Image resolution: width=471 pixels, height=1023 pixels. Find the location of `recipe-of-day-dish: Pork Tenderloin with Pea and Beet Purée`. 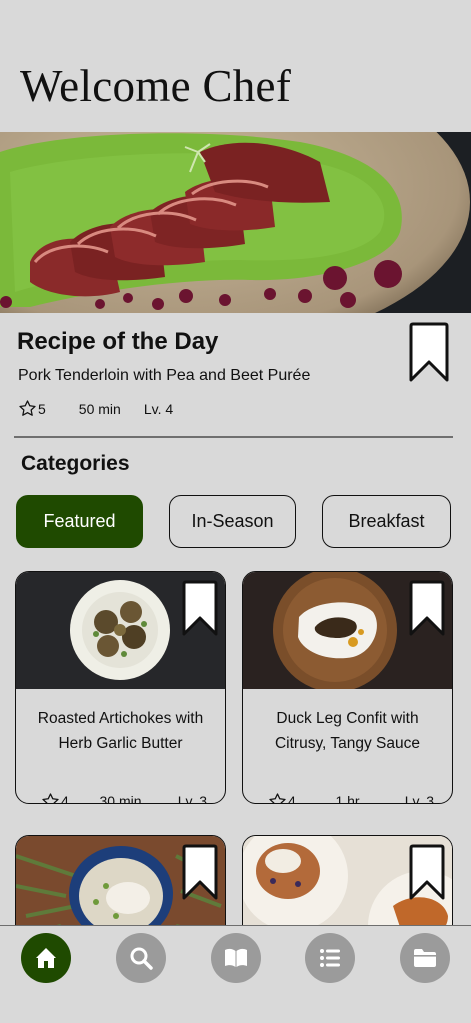

recipe-of-day-dish: Pork Tenderloin with Pea and Beet Purée is located at coordinates (164, 375).